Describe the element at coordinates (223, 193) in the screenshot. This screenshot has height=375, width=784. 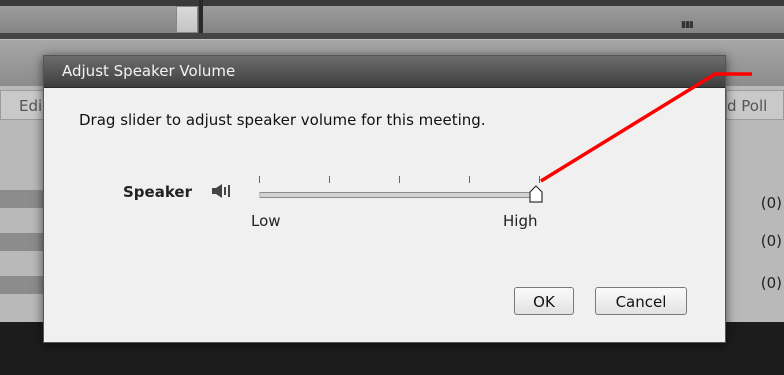
I see `speaker-icon` at that location.